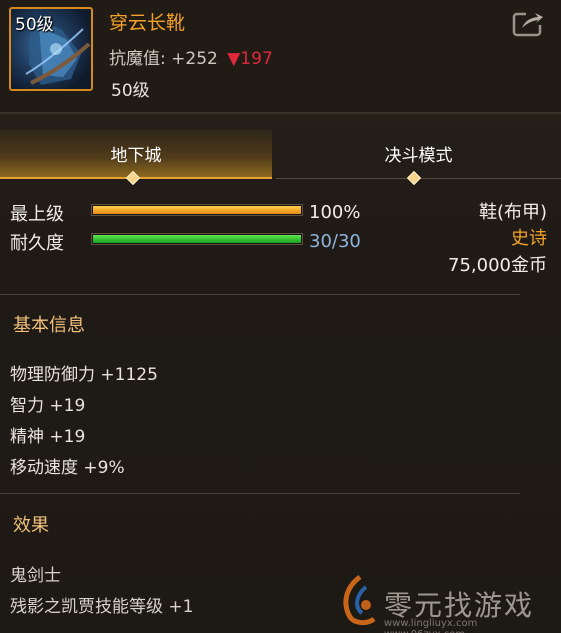 The width and height of the screenshot is (561, 633). Describe the element at coordinates (31, 525) in the screenshot. I see `effects-title: 效果` at that location.